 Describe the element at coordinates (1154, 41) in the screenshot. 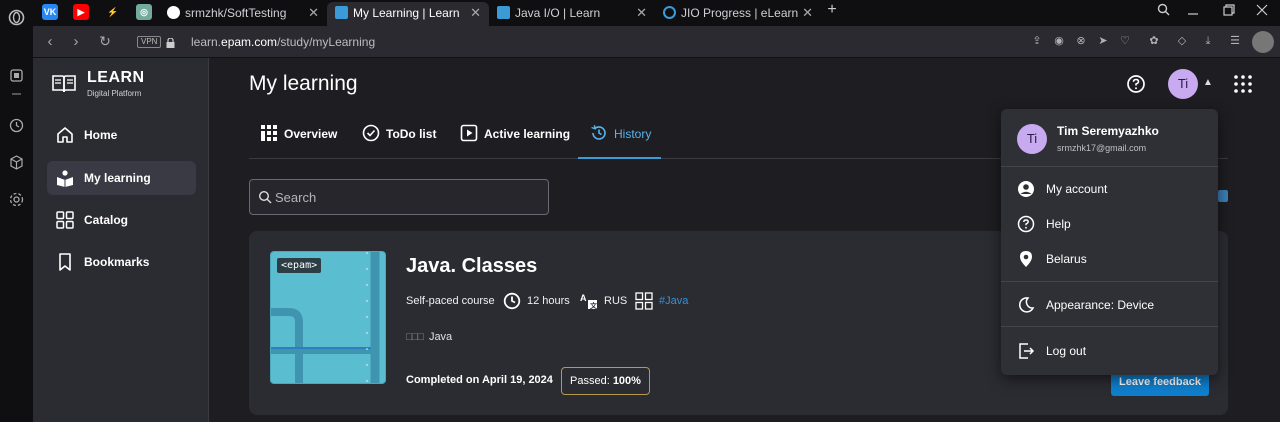

I see `extension-icon: ✿` at that location.